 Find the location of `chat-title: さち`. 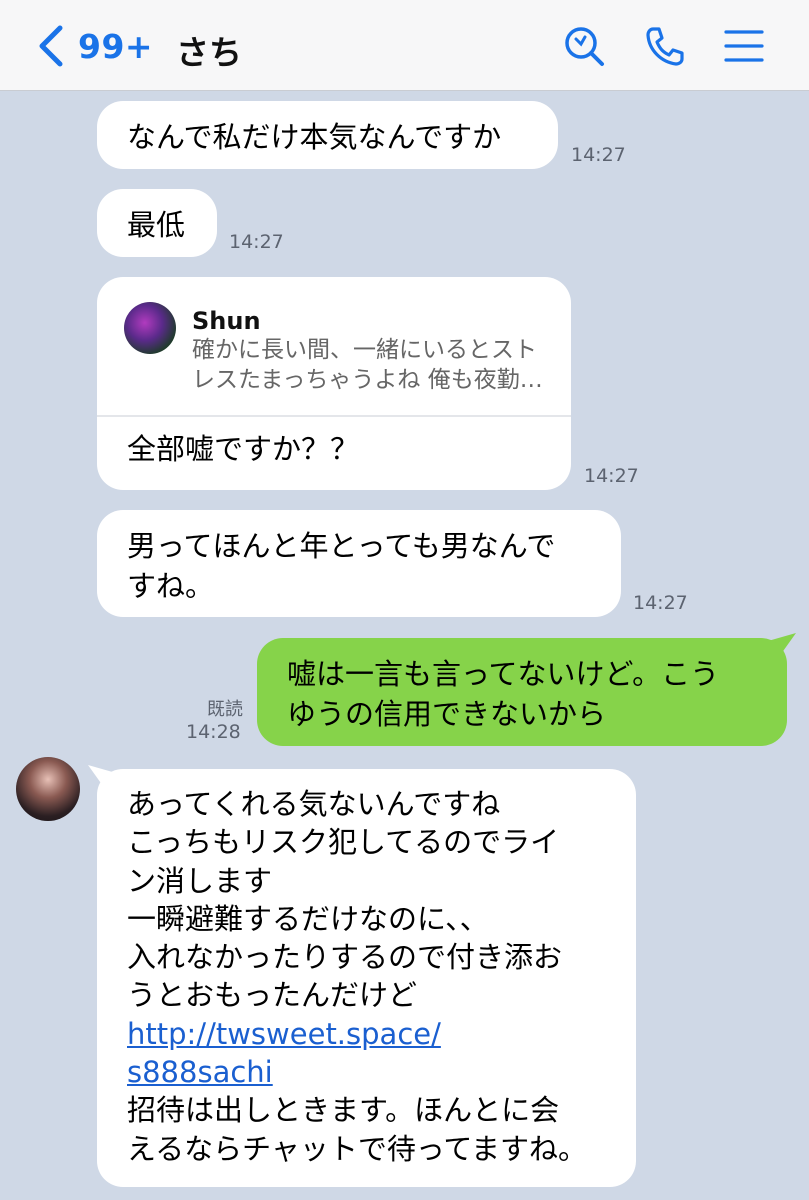

chat-title: さち is located at coordinates (209, 52).